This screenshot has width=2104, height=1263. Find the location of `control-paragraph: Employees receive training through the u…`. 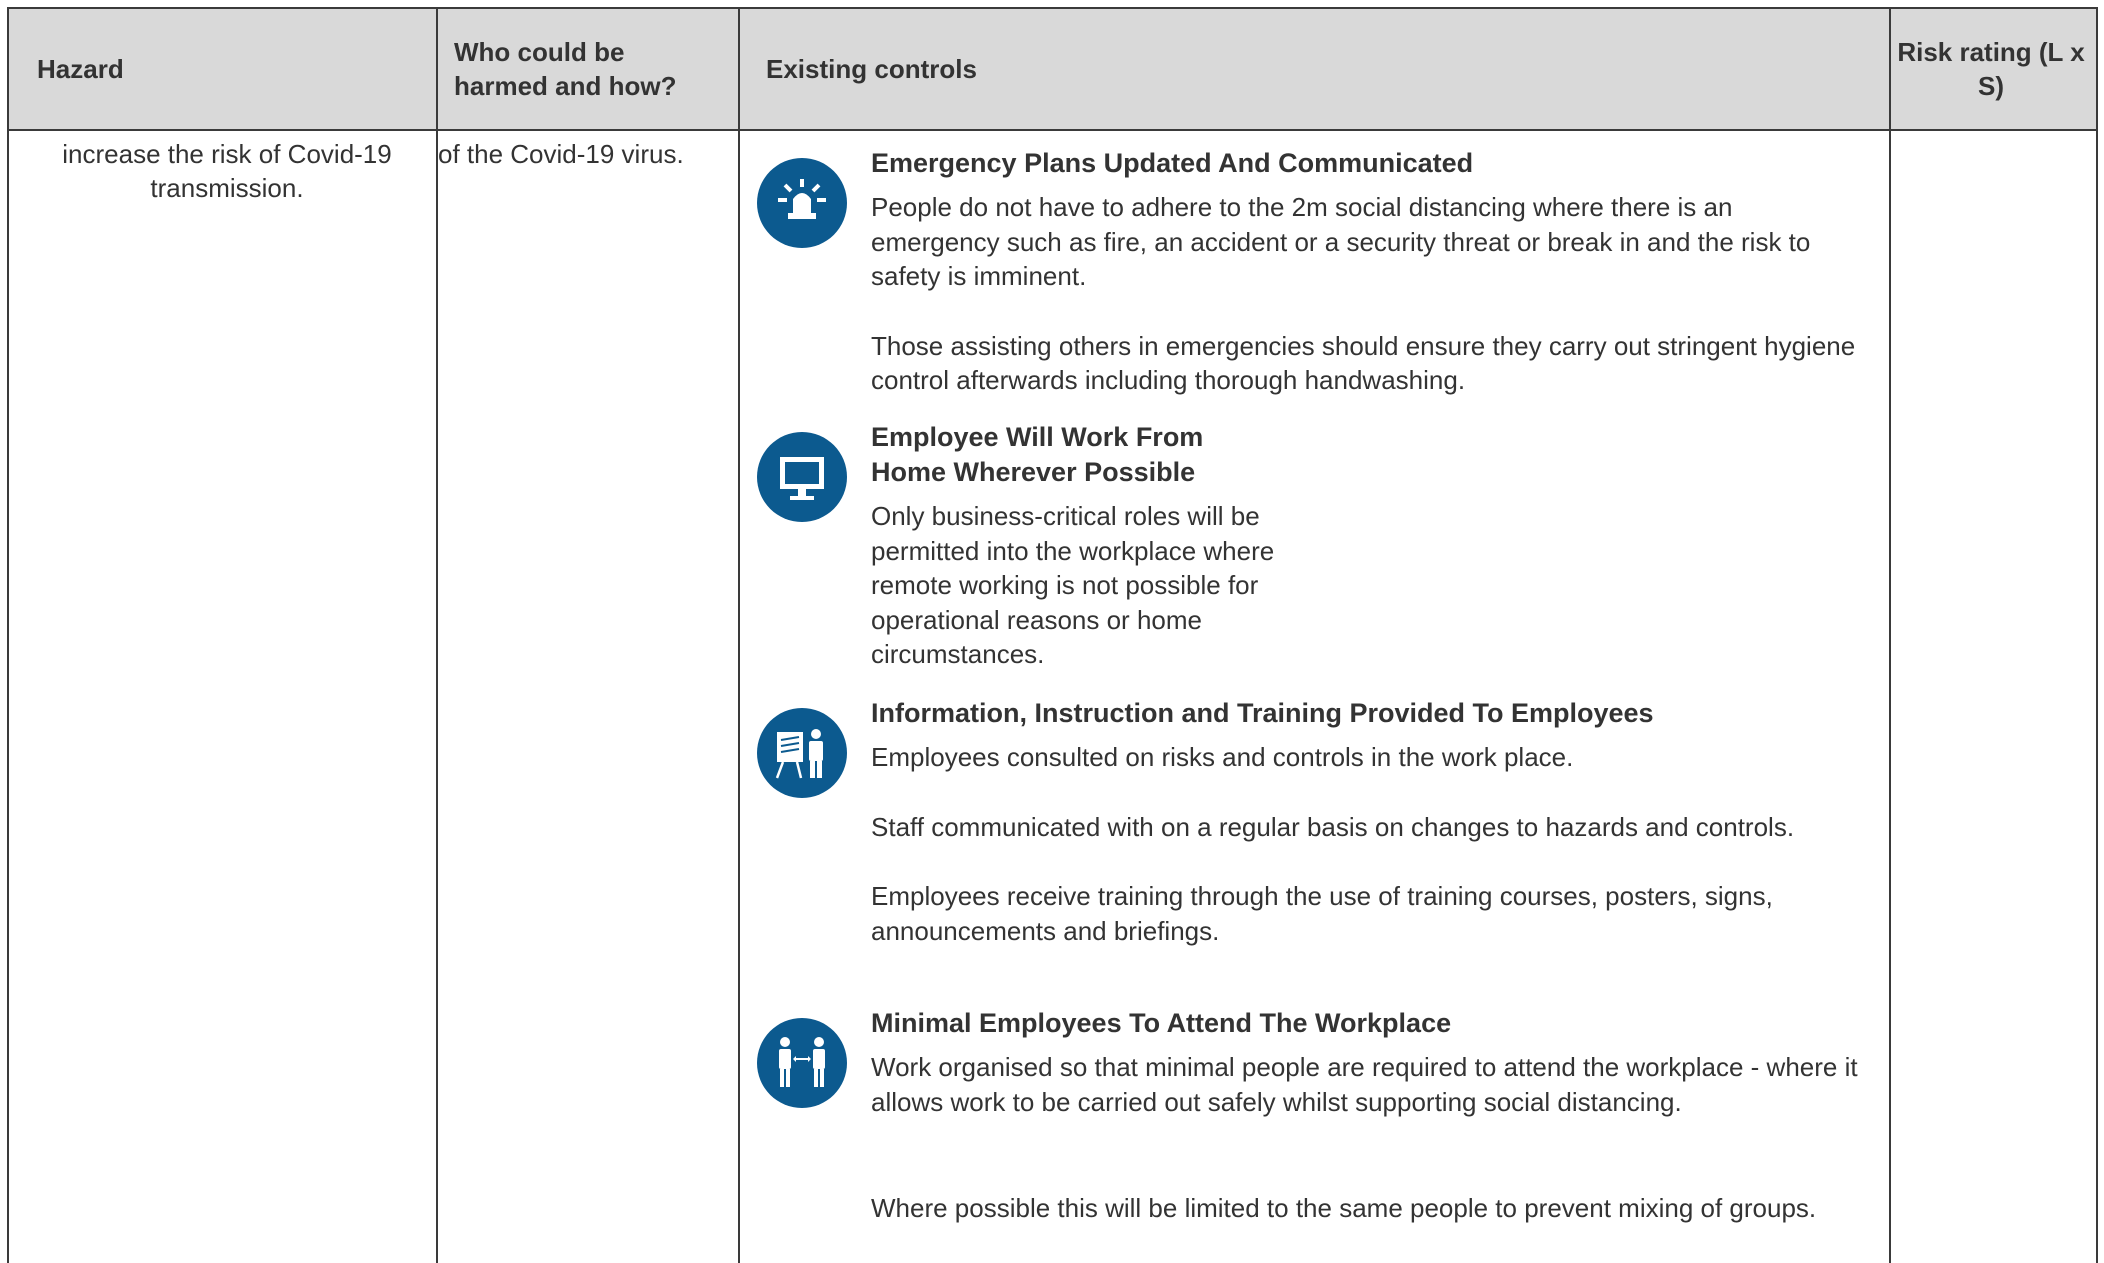

control-paragraph: Employees receive training through the u… is located at coordinates (1322, 913).